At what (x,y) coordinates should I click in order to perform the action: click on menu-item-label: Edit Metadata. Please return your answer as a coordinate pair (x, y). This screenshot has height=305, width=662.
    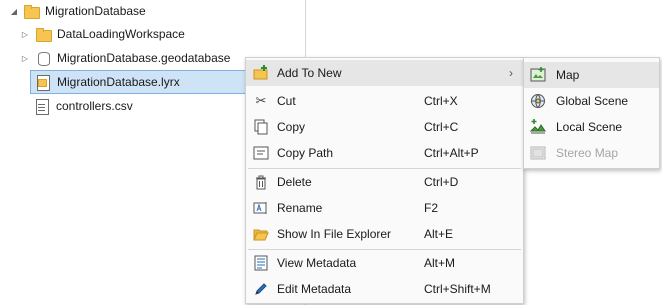
    Looking at the image, I should click on (314, 289).